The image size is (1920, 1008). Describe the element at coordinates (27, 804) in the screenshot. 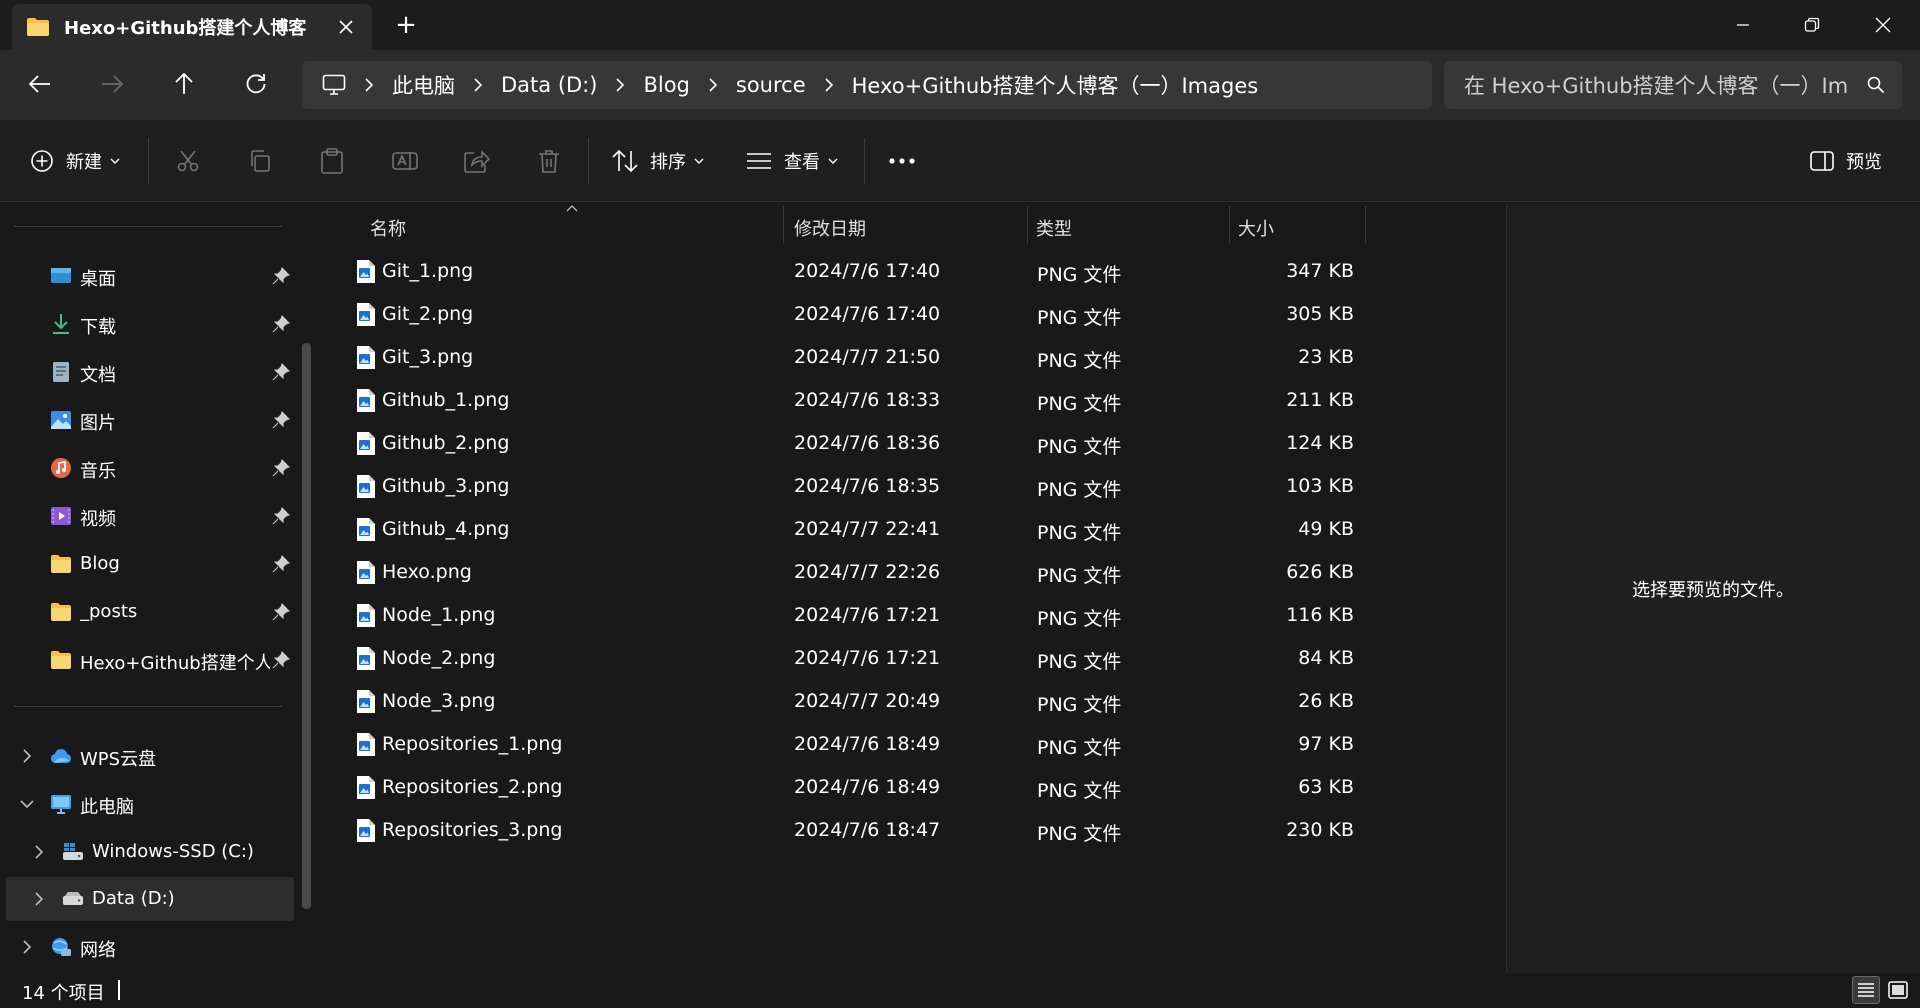

I see `chevron-down-icon` at that location.